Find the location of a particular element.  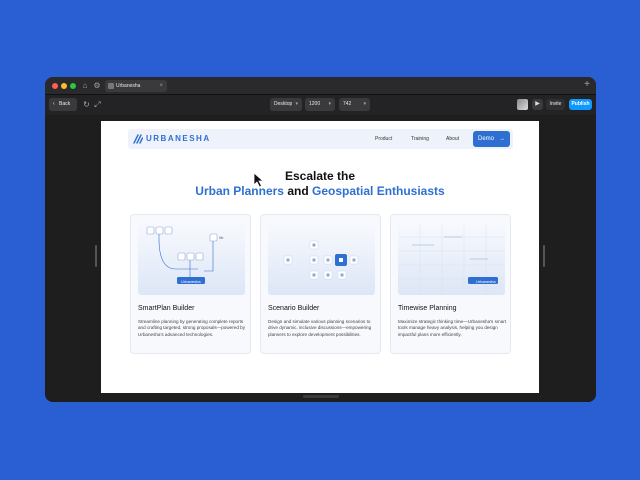

hero-highlight-geospatial: Geospatial Enthusiasts is located at coordinates (378, 191).